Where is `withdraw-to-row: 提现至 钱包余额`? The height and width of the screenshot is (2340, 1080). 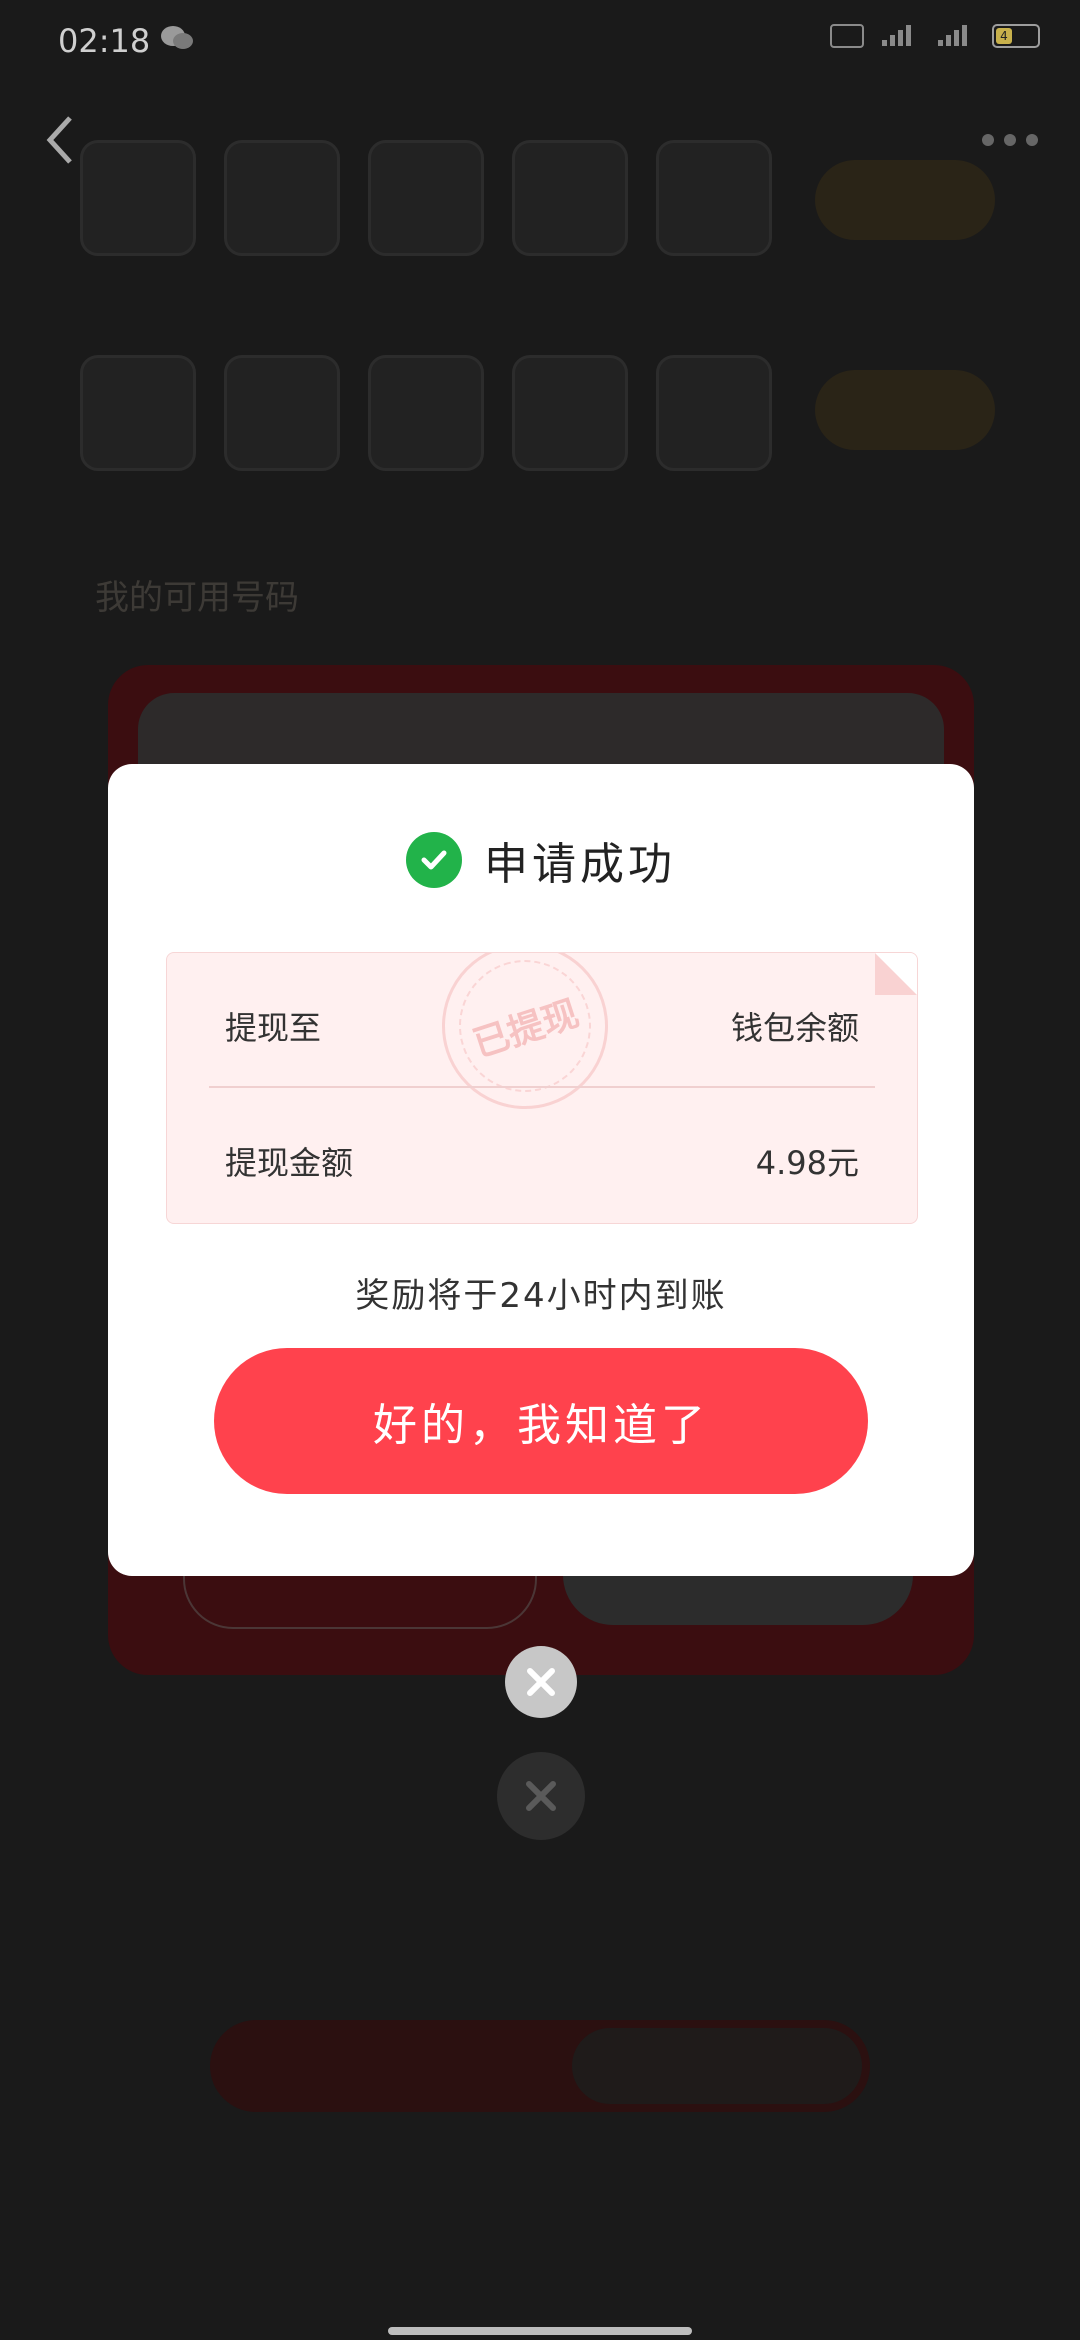 withdraw-to-row: 提现至 钱包余额 is located at coordinates (542, 1026).